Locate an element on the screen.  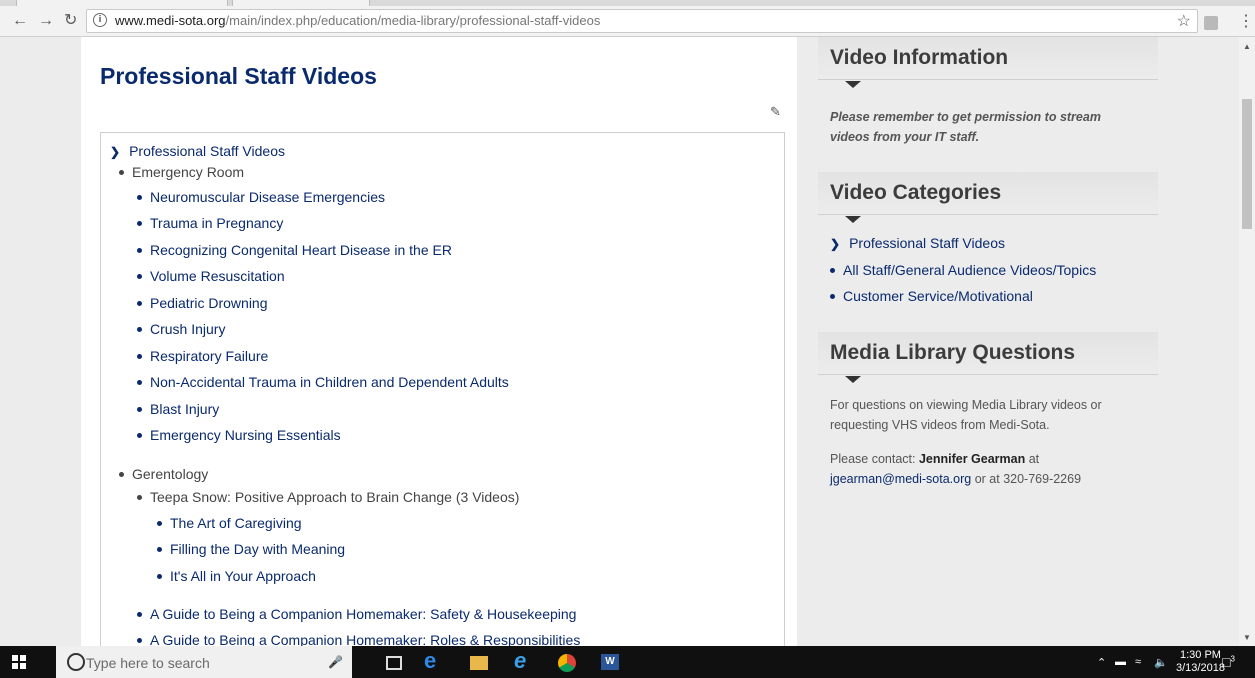
internet-explorer-icon: e is located at coordinates (524, 660).